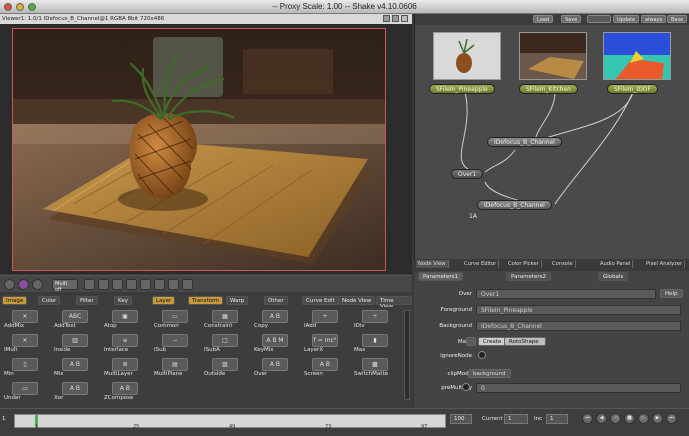 The image size is (689, 436). Describe the element at coordinates (524, 264) in the screenshot. I see `tab-color-picker: Color Picker` at that location.